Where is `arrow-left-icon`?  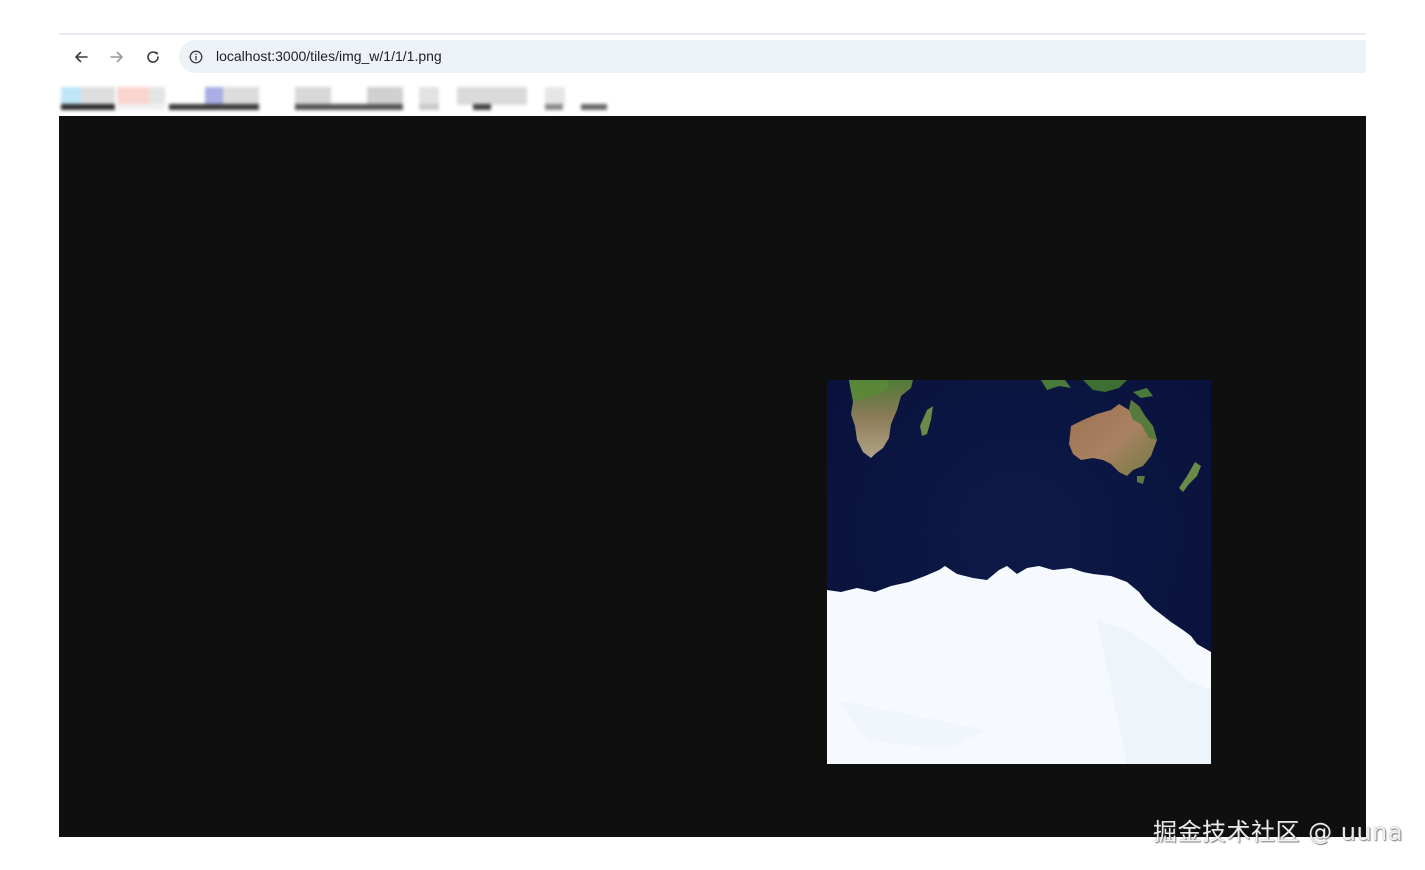 arrow-left-icon is located at coordinates (81, 57).